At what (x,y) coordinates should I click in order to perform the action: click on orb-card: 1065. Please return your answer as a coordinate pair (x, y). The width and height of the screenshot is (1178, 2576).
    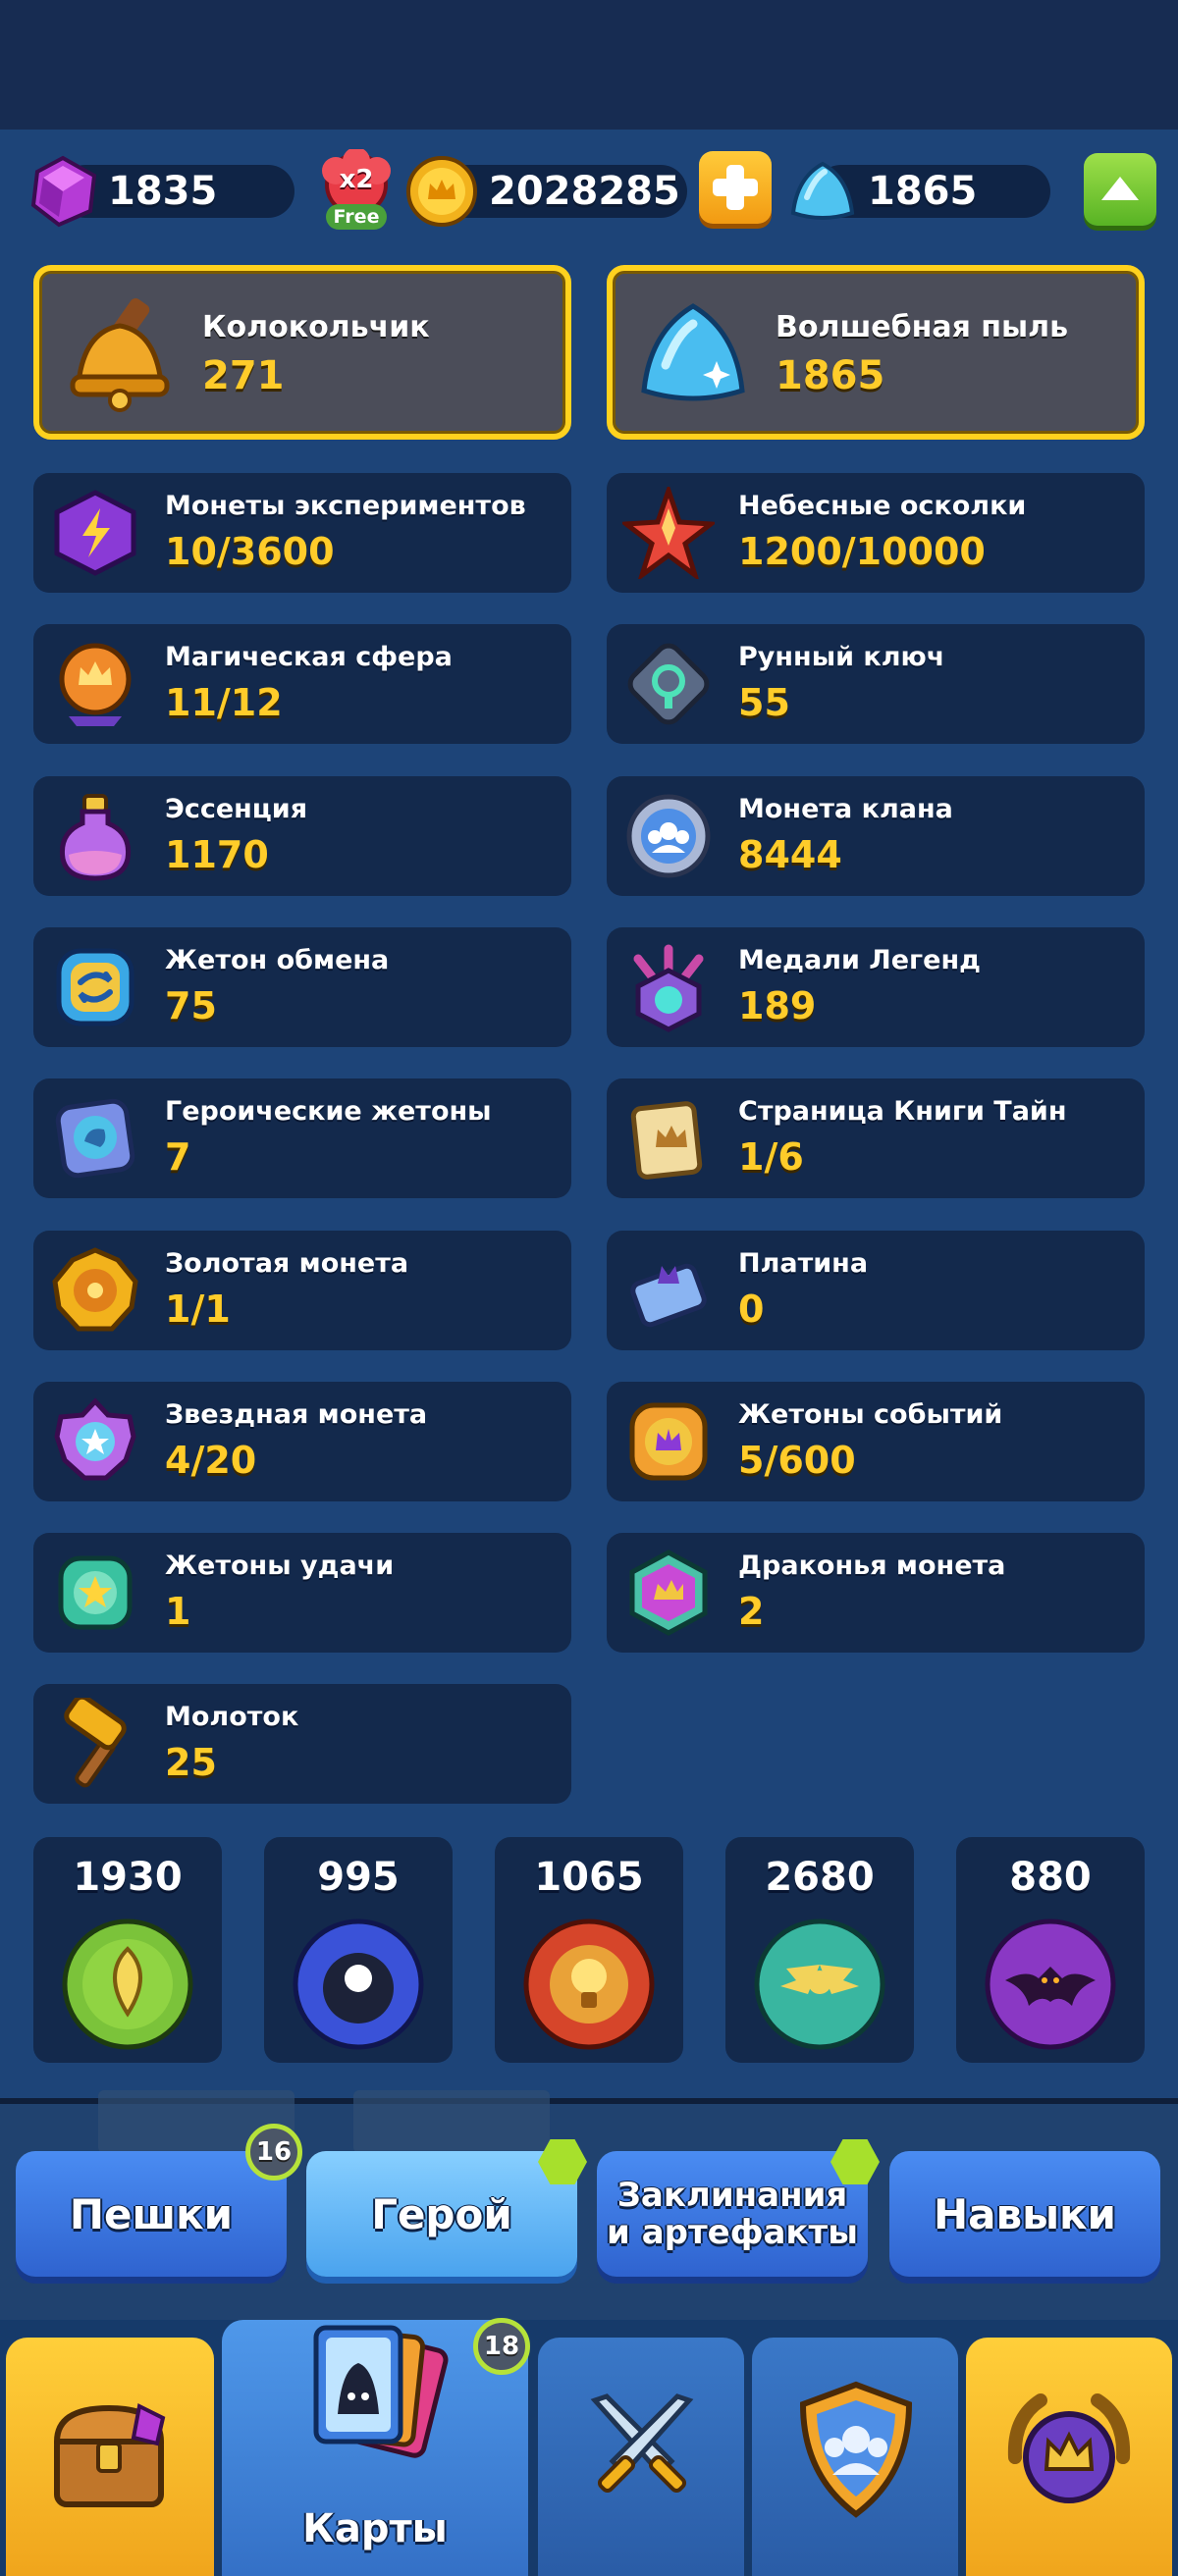
    Looking at the image, I should click on (589, 1950).